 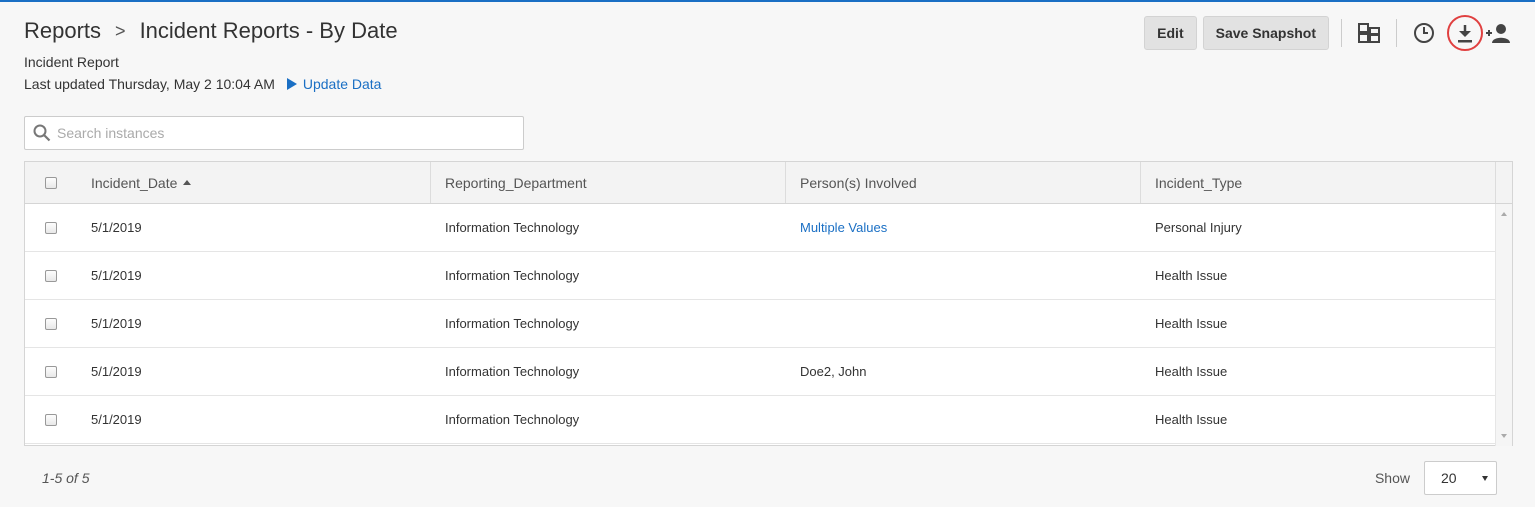 What do you see at coordinates (1198, 227) in the screenshot?
I see `cell-type: Personal Injury` at bounding box center [1198, 227].